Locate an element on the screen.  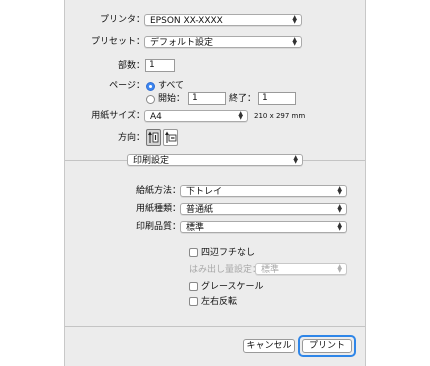
printer-value: EPSON XX-XXXX is located at coordinates (186, 21).